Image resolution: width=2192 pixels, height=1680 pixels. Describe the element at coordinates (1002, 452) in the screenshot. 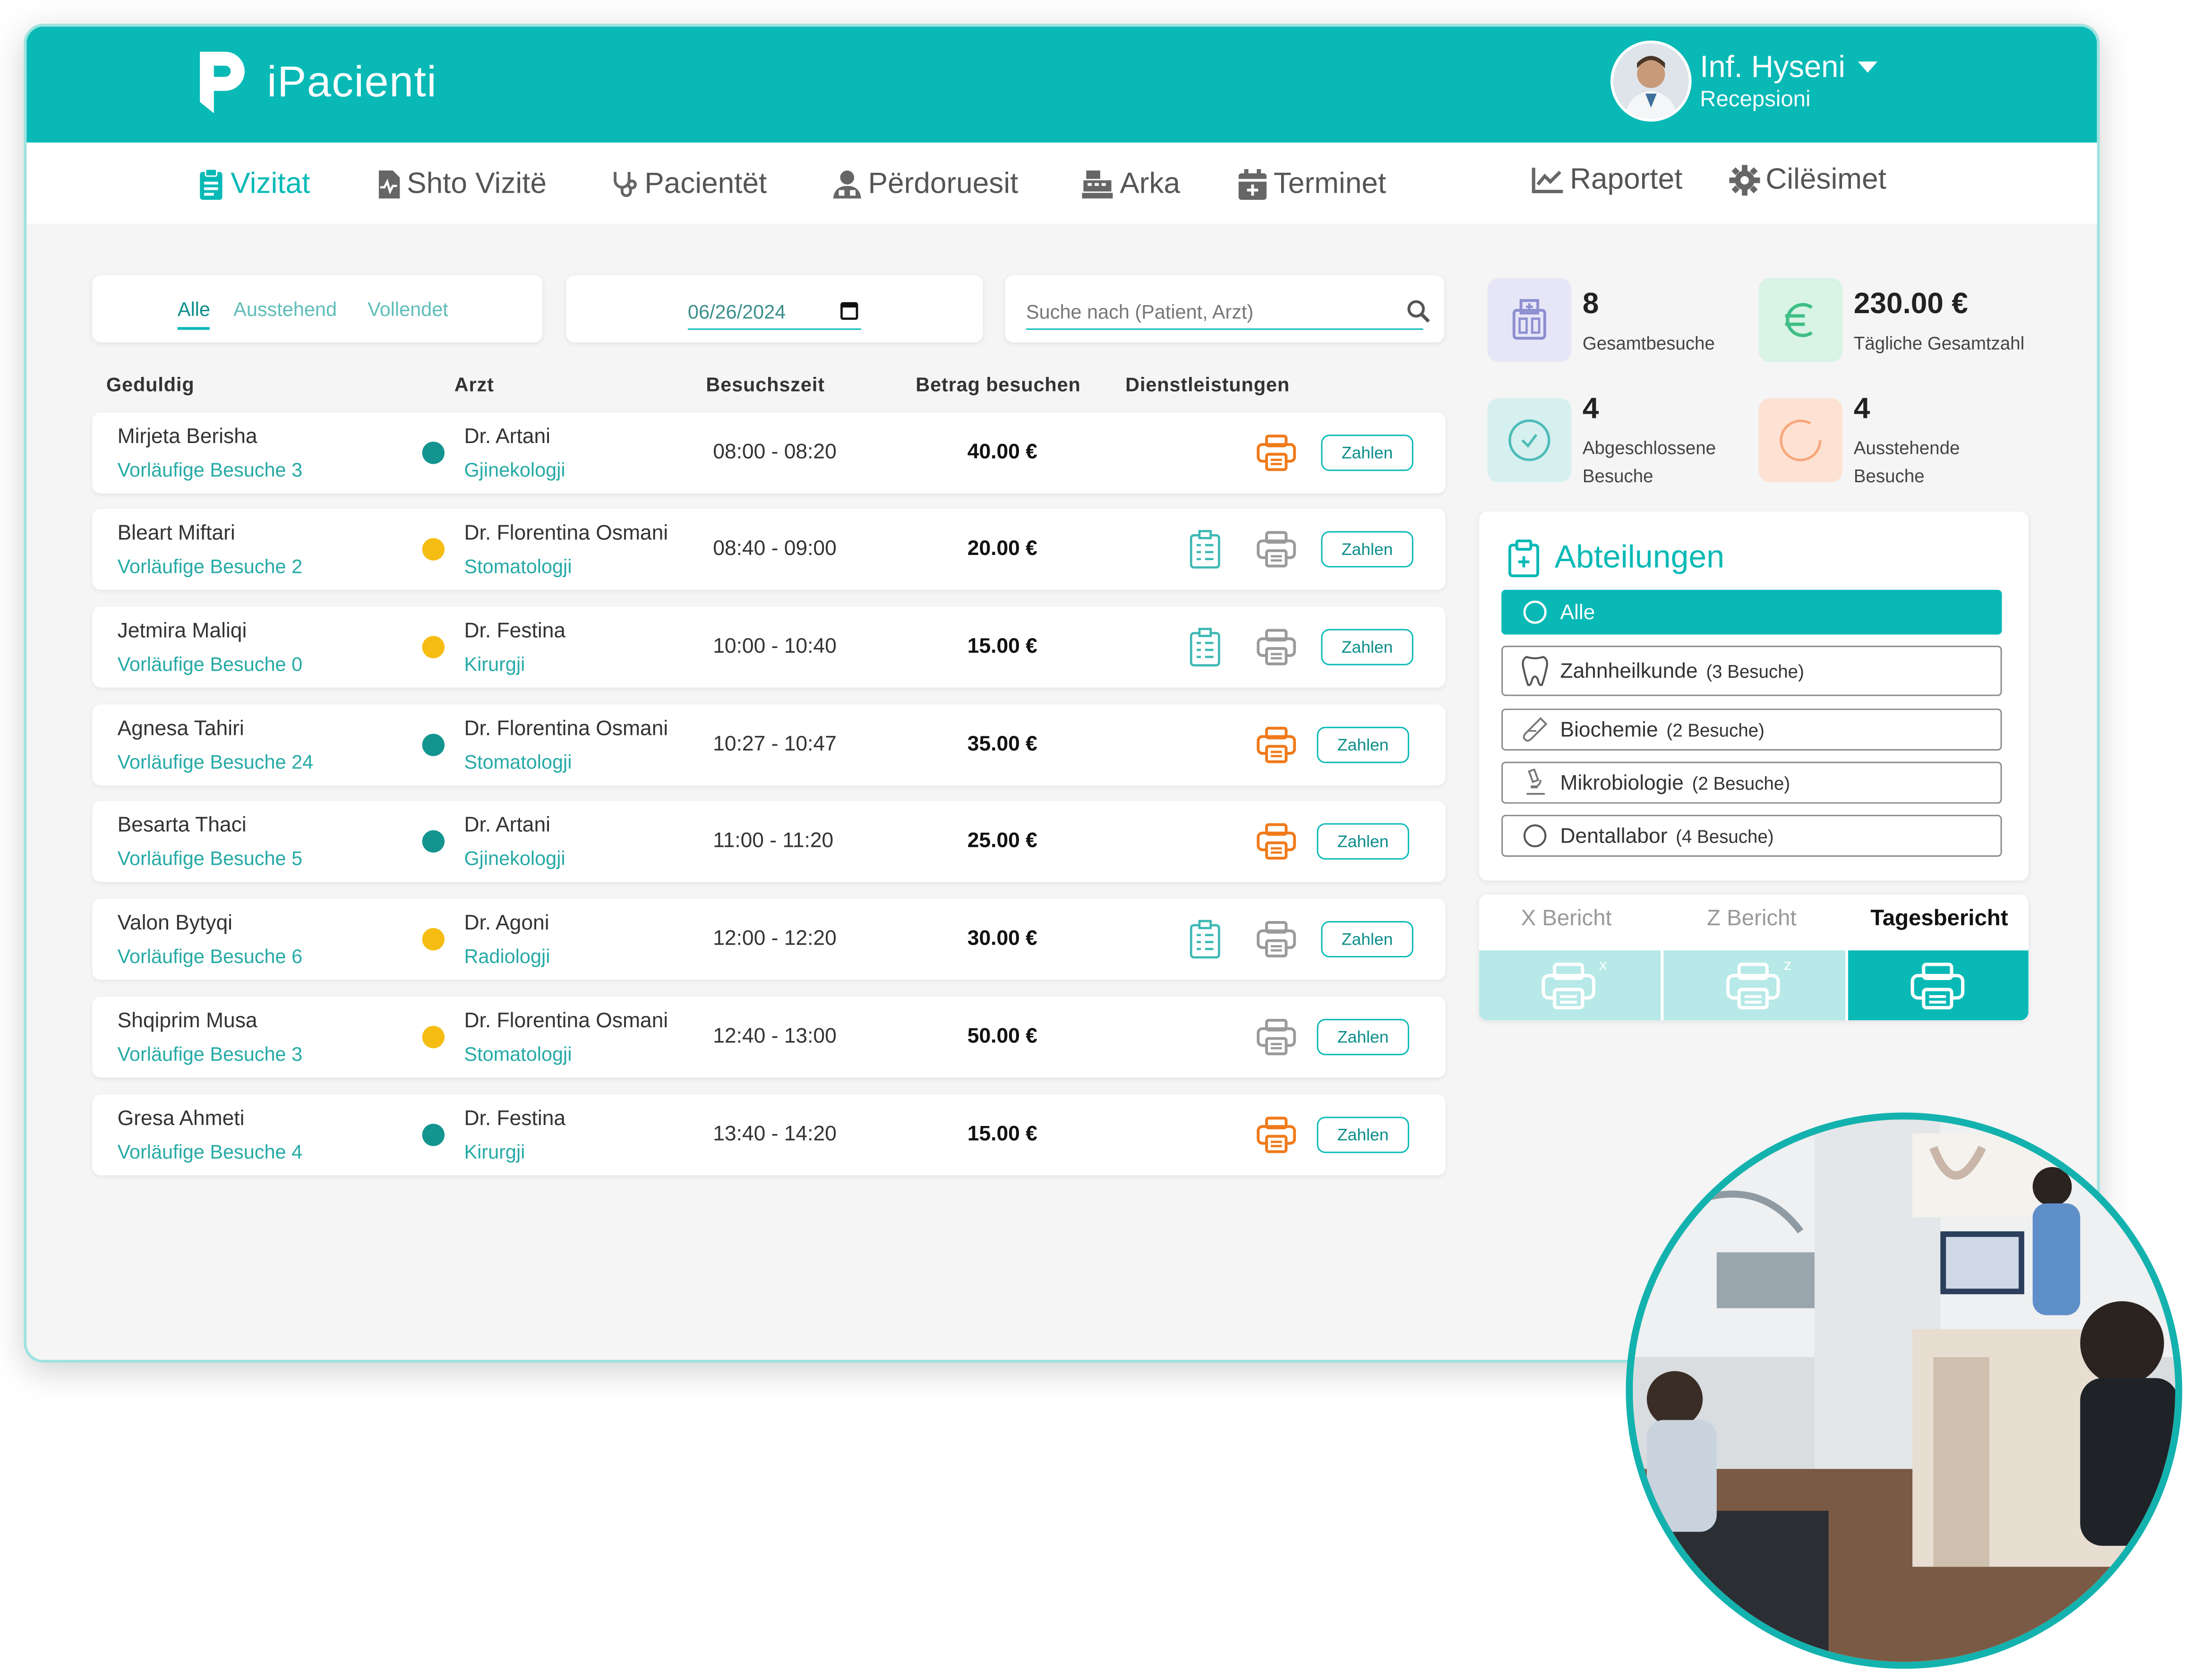

I see `visit-amount: 40.00 €` at that location.